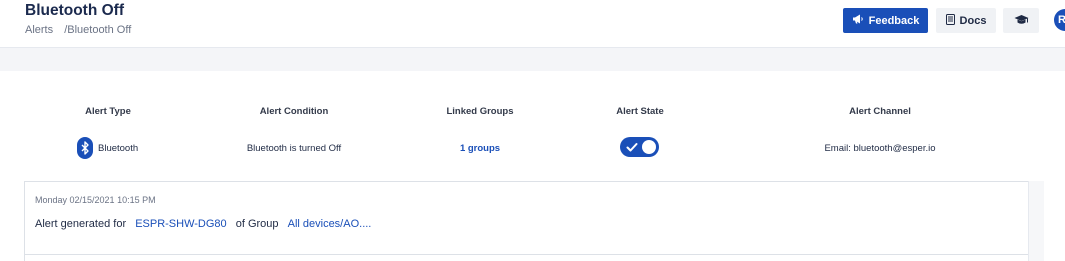 The image size is (1065, 261). What do you see at coordinates (108, 111) in the screenshot?
I see `alert-type-header: Alert Type` at bounding box center [108, 111].